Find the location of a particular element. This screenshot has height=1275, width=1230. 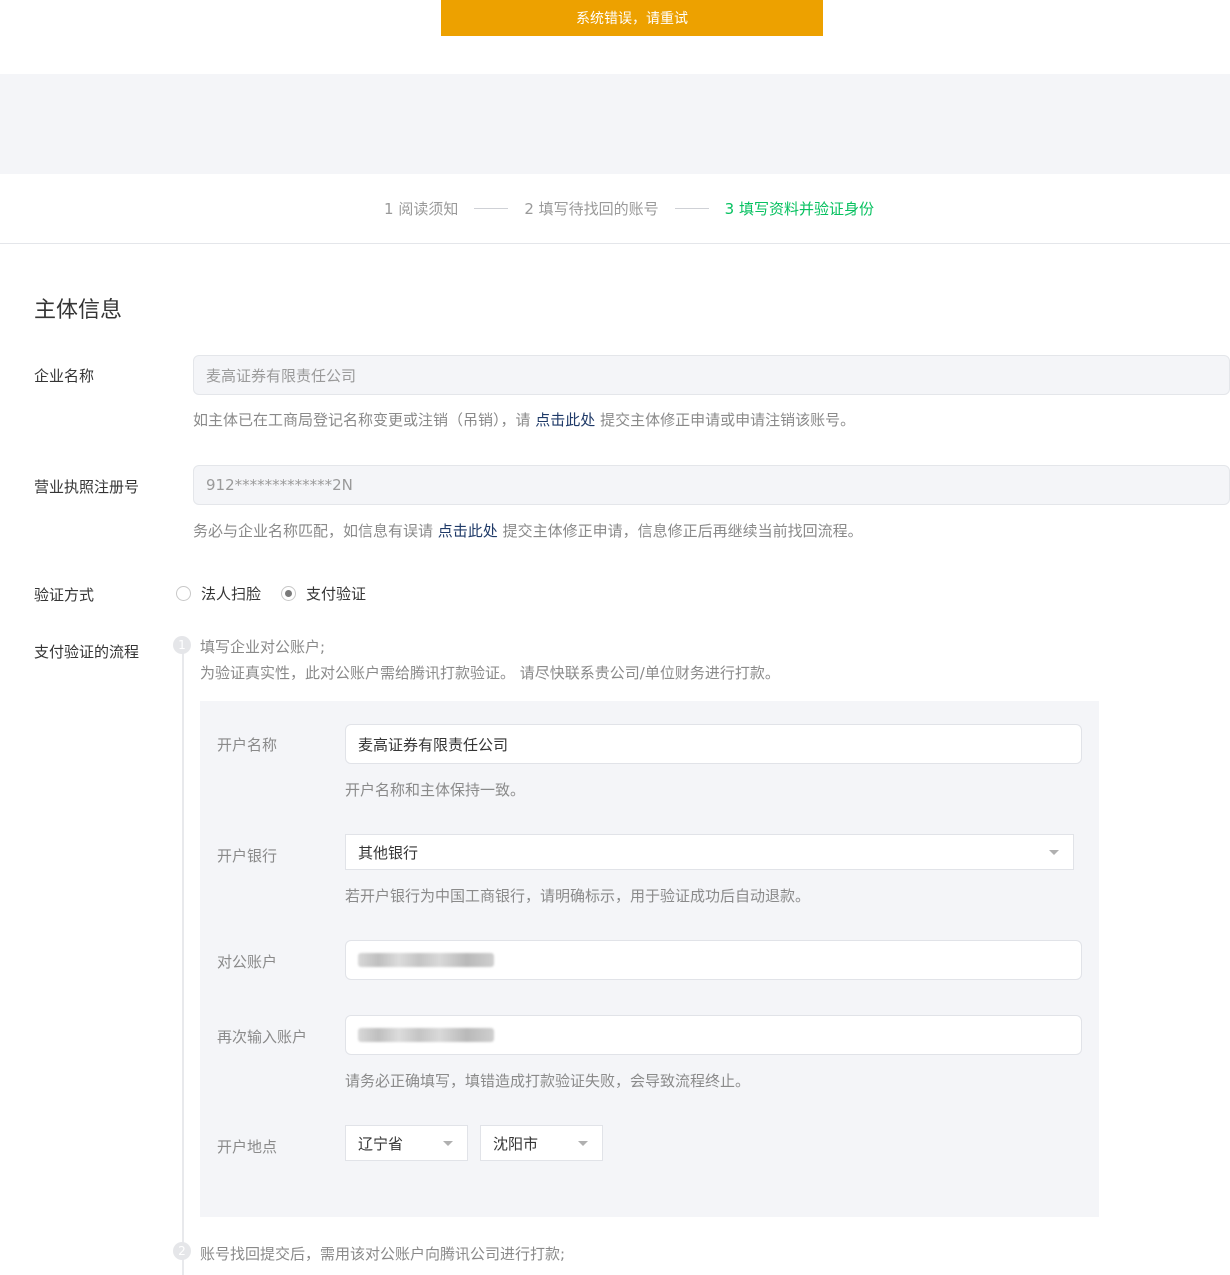

radio-payment-verify: 支付验证 is located at coordinates (323, 593).